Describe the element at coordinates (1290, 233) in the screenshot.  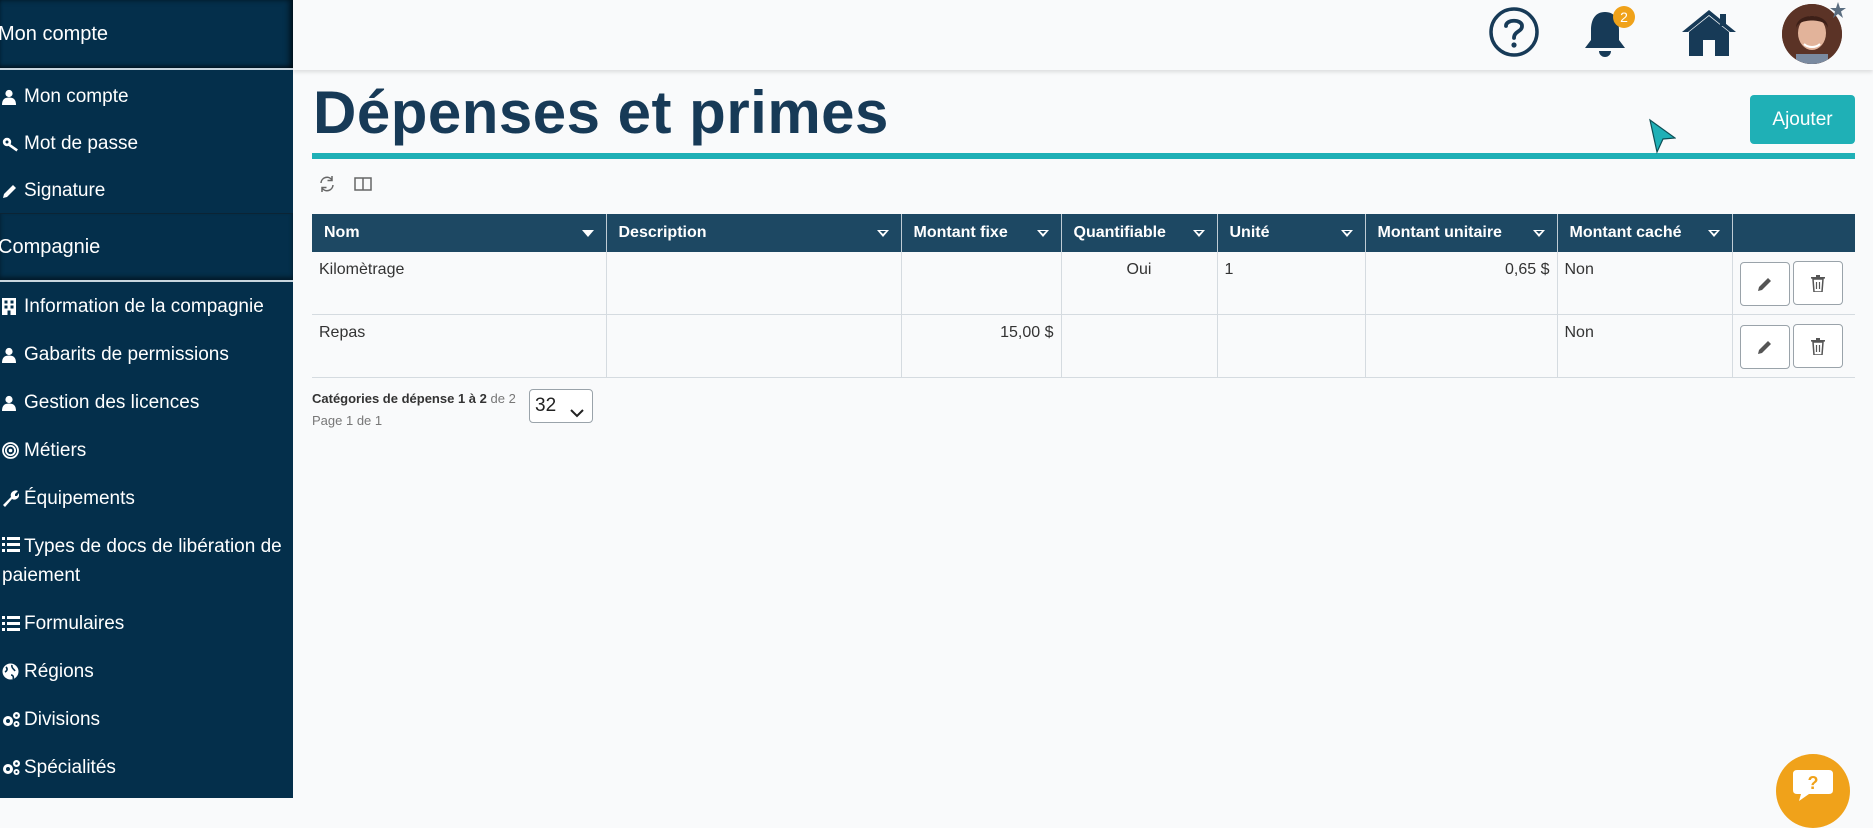
I see `column-header-unite: Unité` at that location.